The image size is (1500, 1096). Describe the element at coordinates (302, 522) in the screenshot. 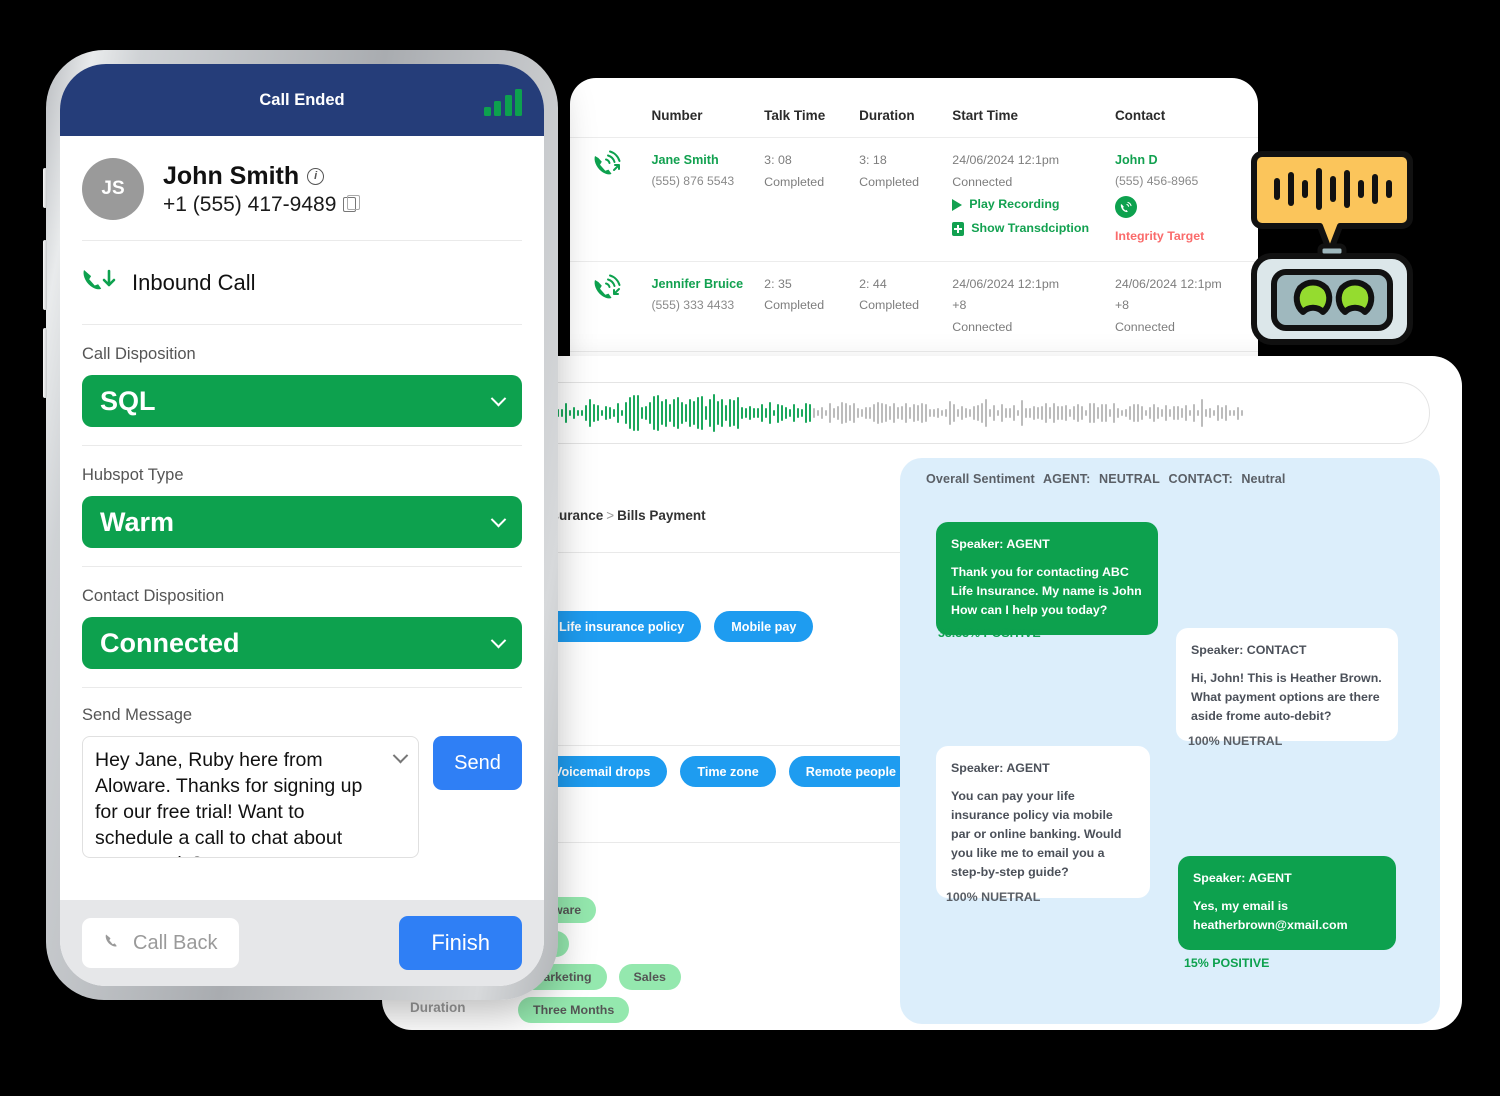

I see `hubspot-type-select: Warm` at that location.